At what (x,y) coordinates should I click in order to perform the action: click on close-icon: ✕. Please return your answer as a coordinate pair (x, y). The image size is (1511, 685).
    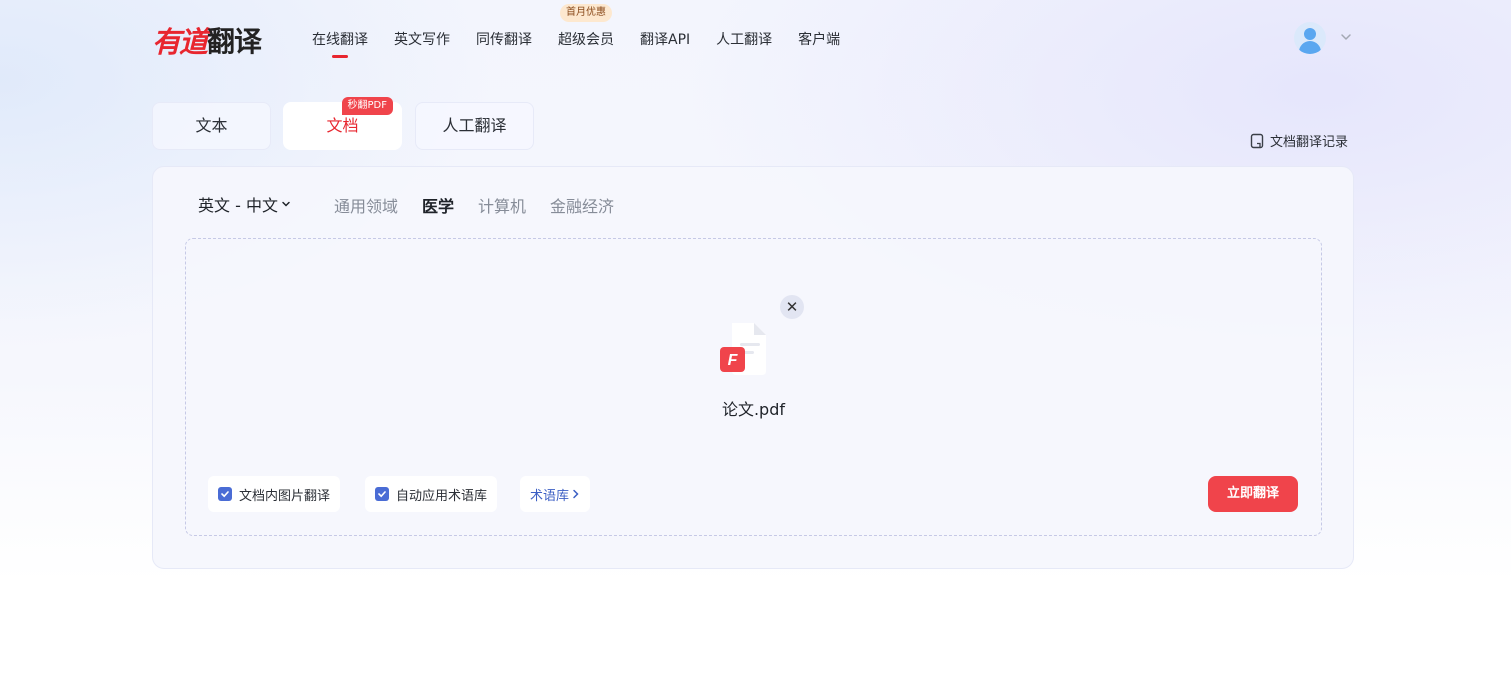
    Looking at the image, I should click on (792, 307).